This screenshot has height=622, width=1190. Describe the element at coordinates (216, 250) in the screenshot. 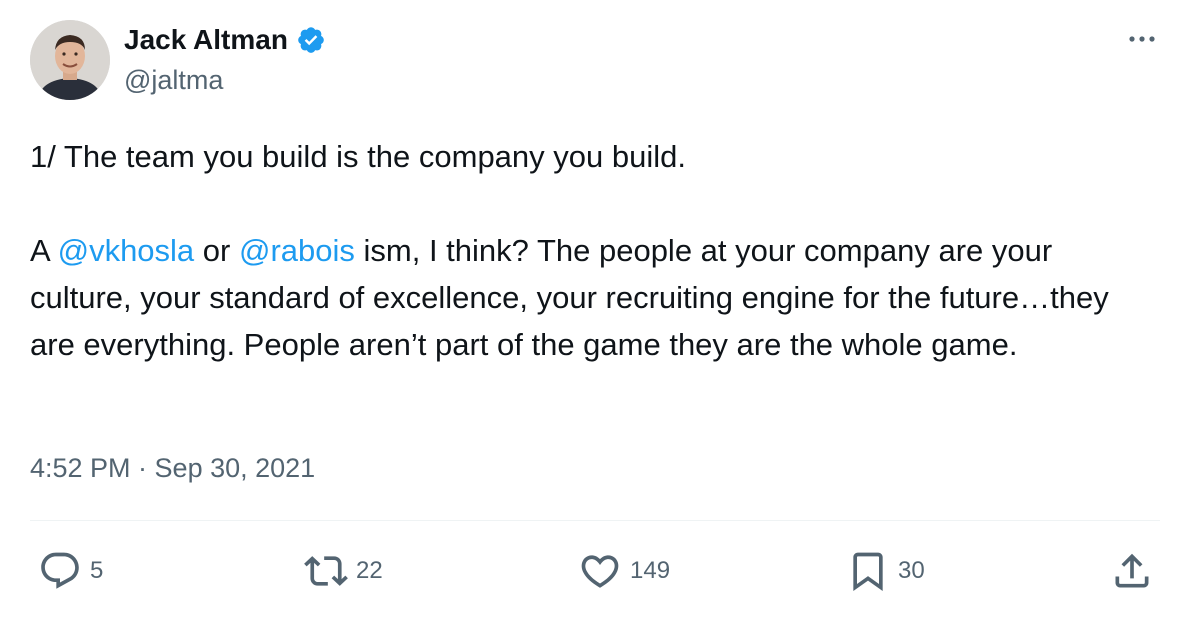

I see `text-or: or` at that location.